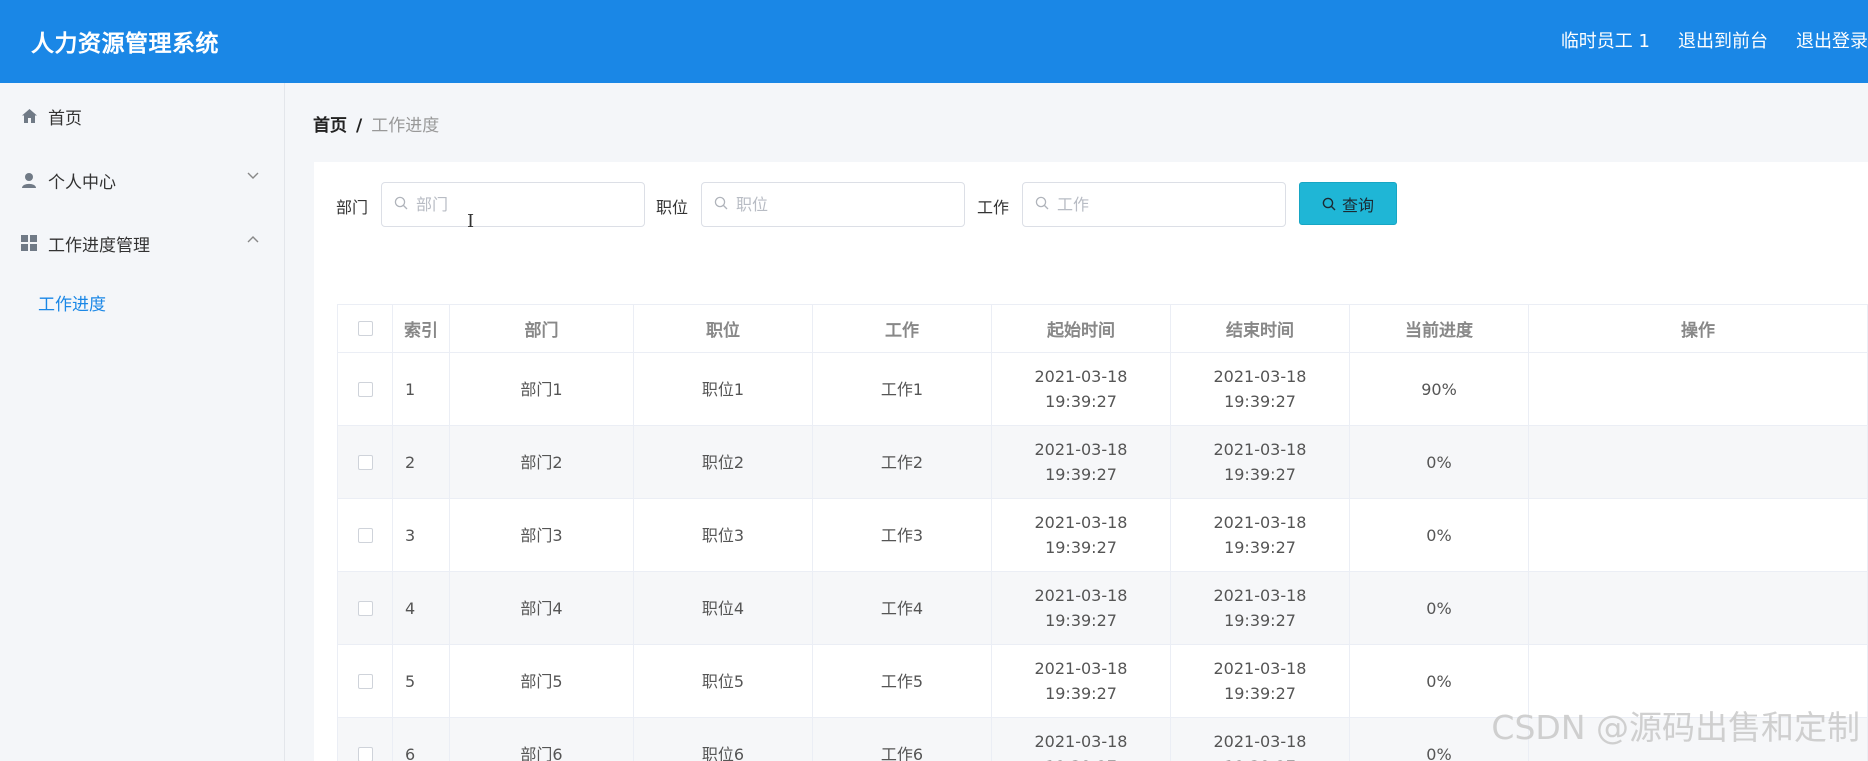  Describe the element at coordinates (1698, 328) in the screenshot. I see `column-header-actions: 操作` at that location.